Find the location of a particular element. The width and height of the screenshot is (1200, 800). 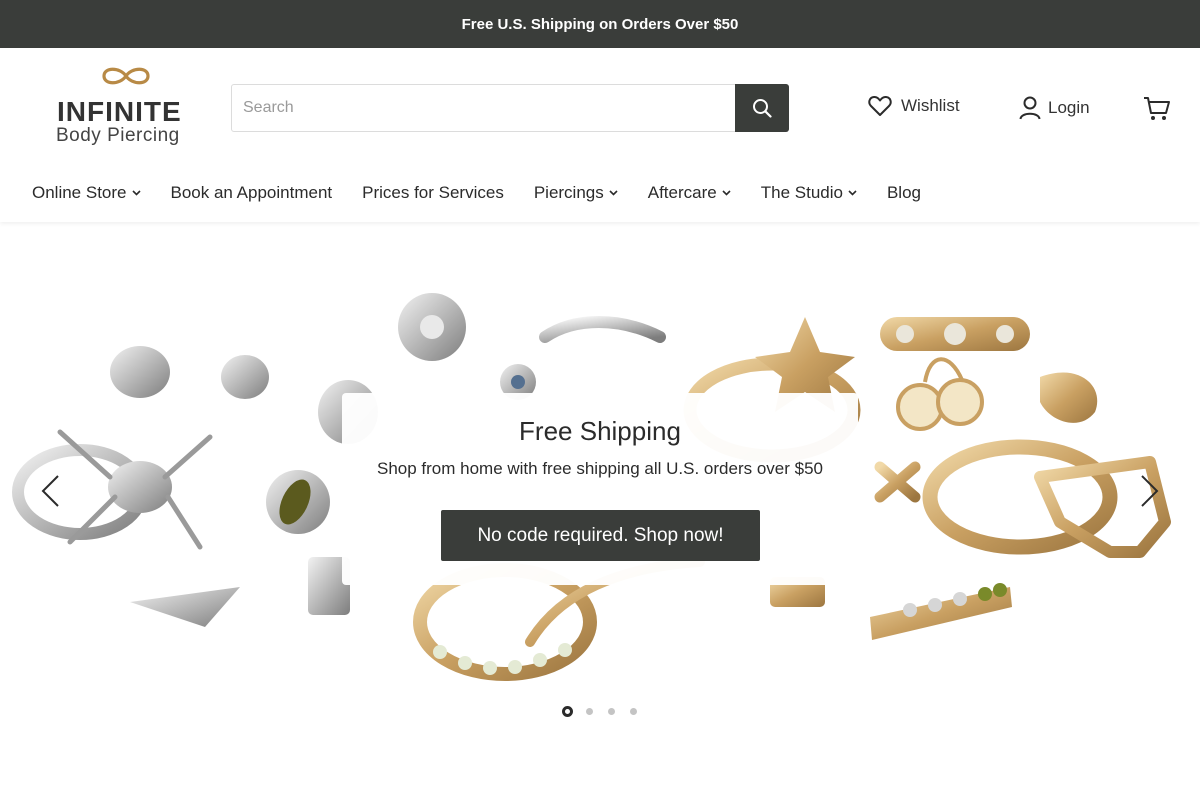

user-icon is located at coordinates (1030, 108).